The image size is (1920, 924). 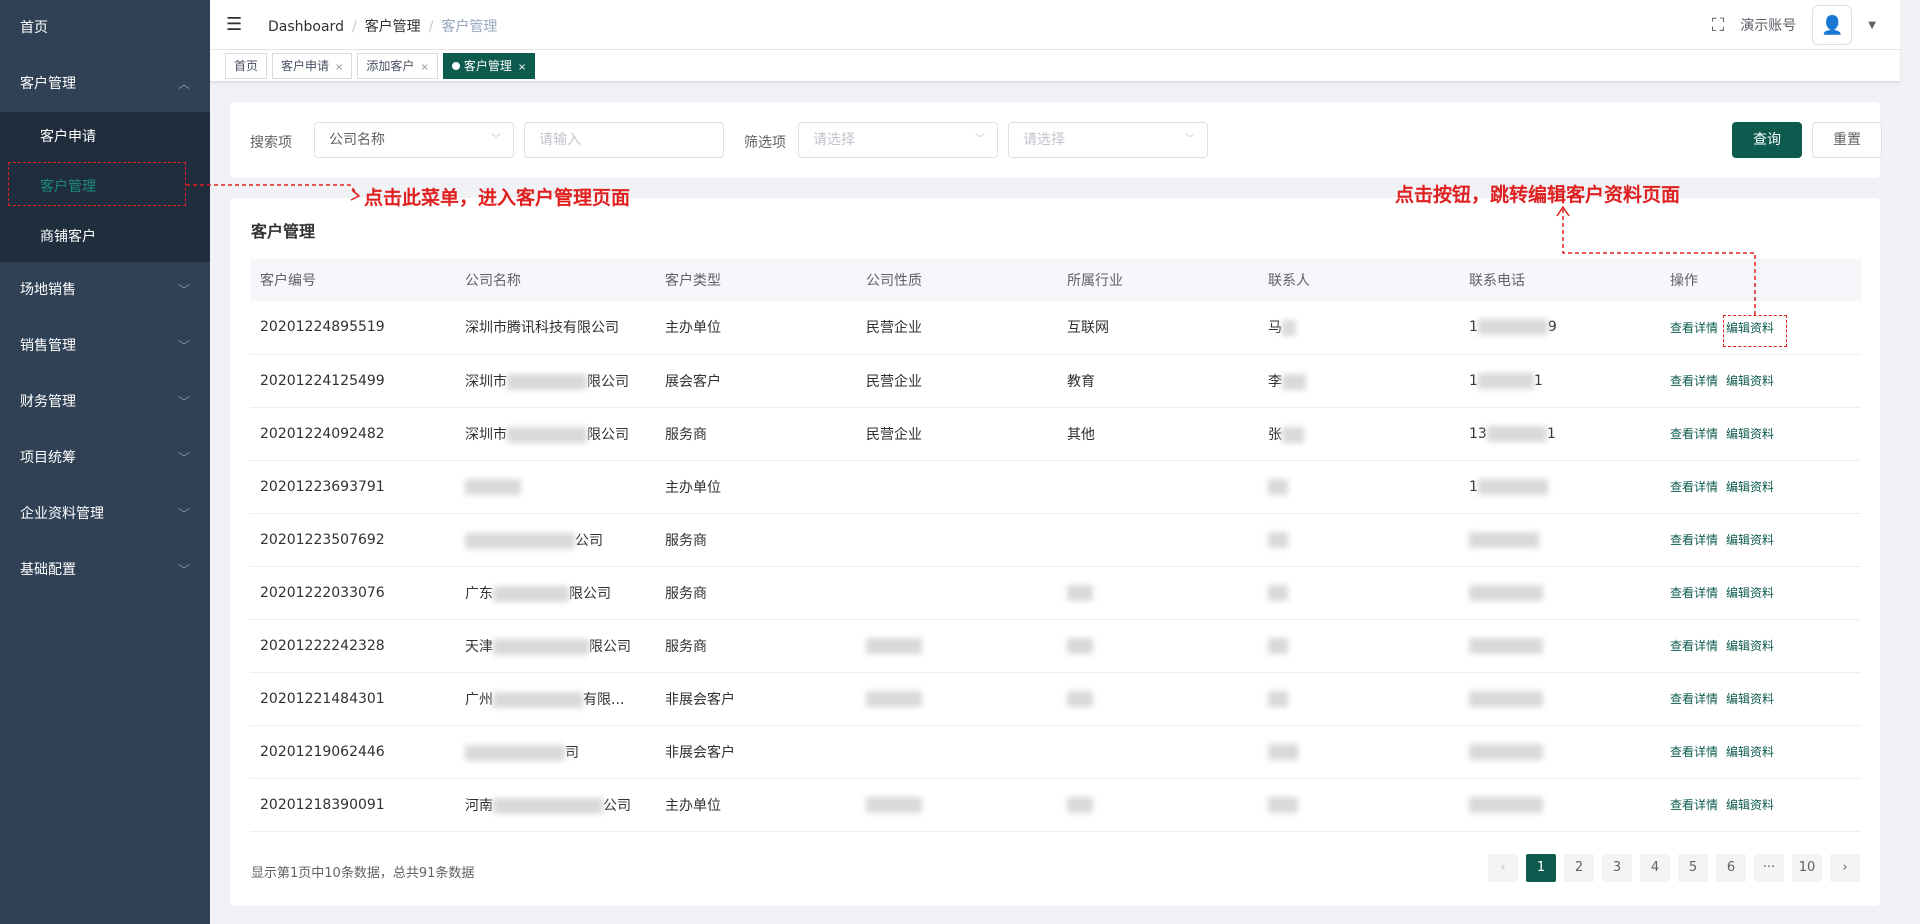 What do you see at coordinates (105, 237) in the screenshot?
I see `submenu-shop-customer: 商铺客户` at bounding box center [105, 237].